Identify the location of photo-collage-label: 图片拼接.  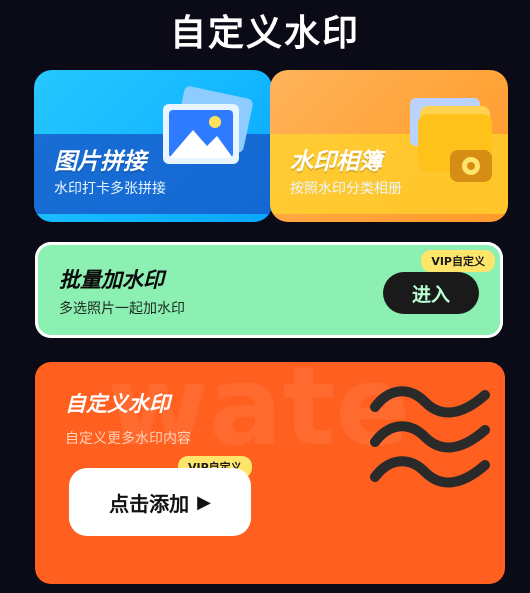
(100, 162).